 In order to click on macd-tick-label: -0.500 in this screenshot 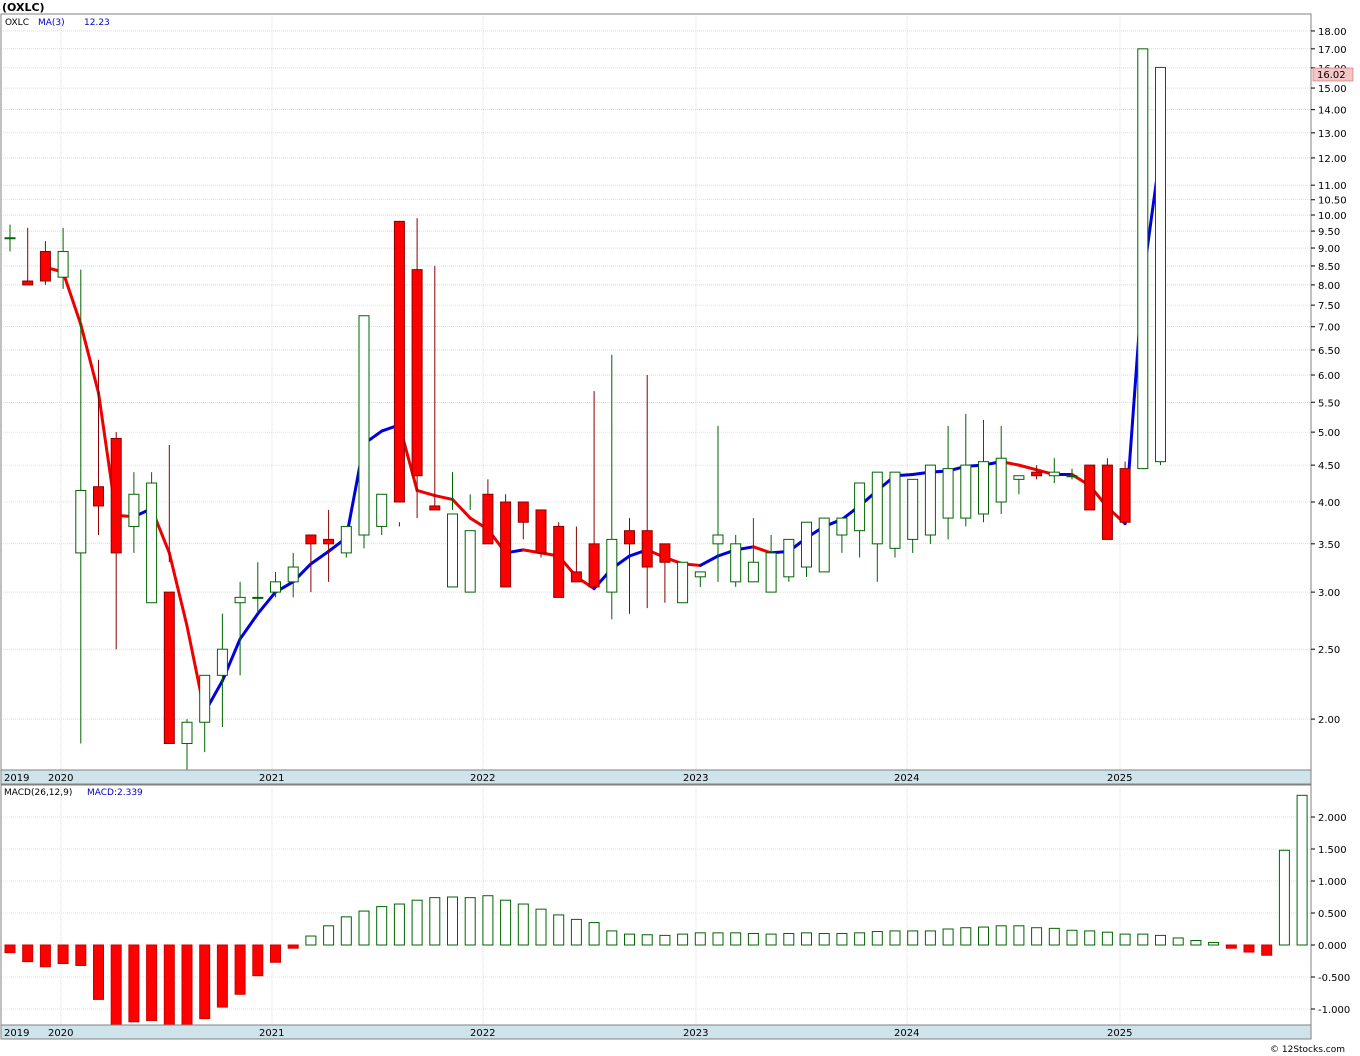, I will do `click(1334, 978)`.